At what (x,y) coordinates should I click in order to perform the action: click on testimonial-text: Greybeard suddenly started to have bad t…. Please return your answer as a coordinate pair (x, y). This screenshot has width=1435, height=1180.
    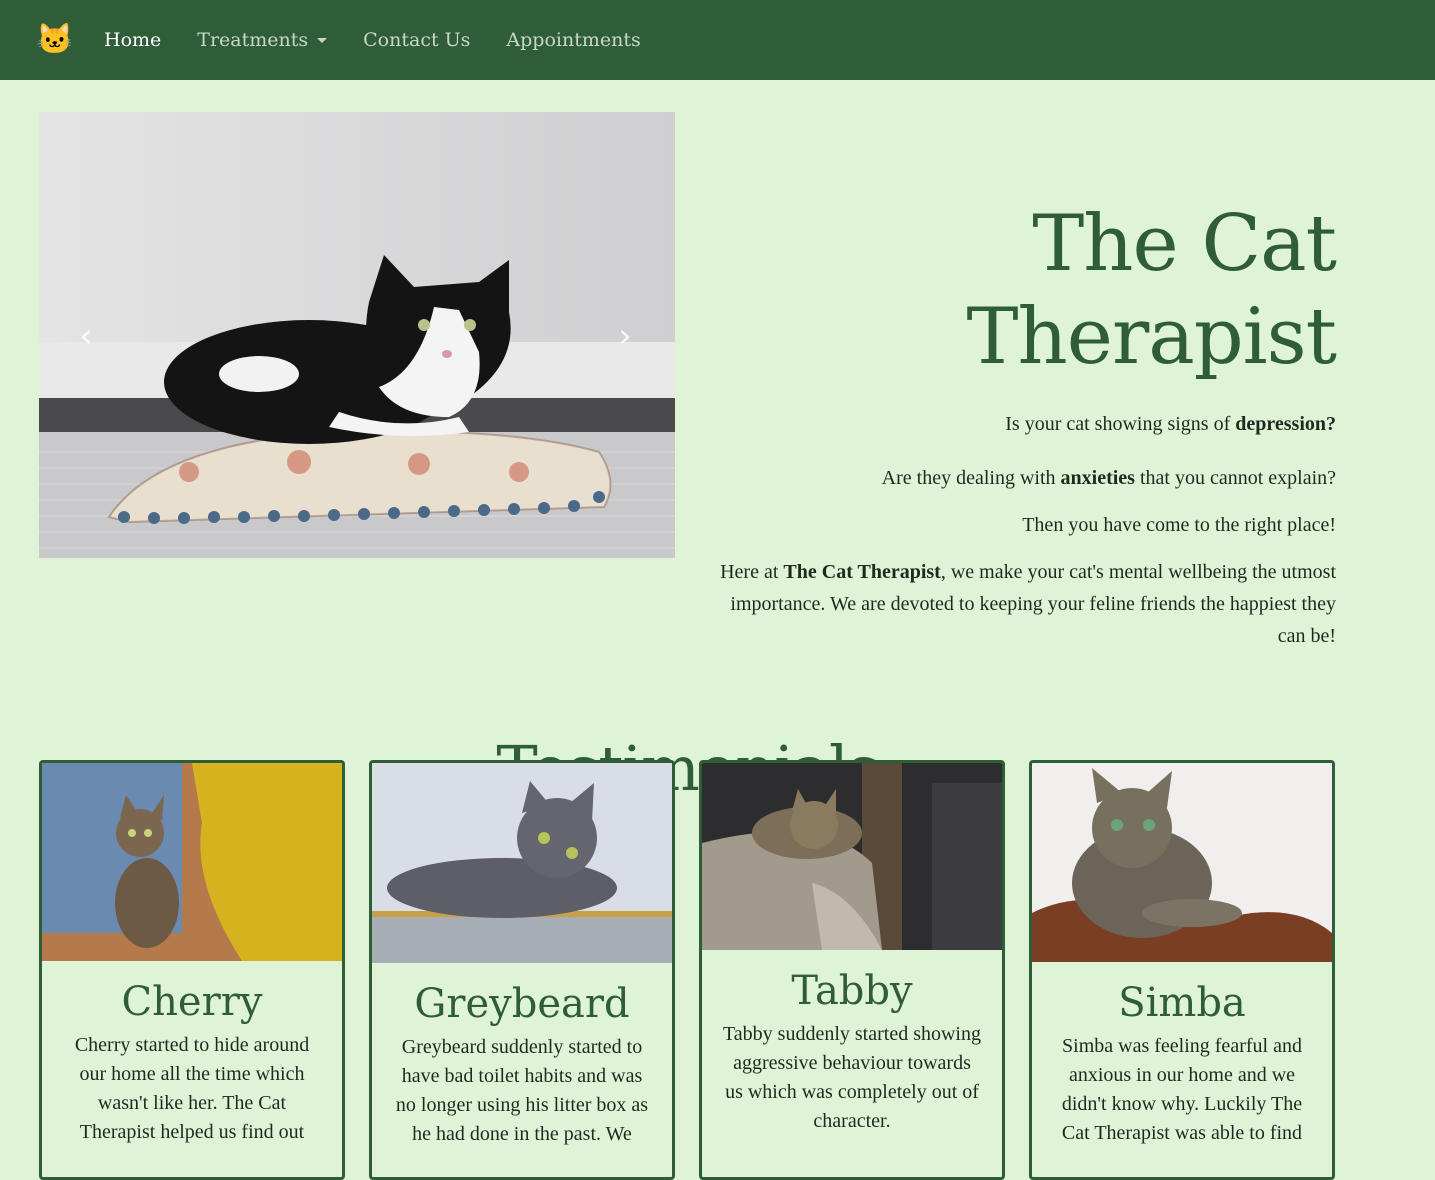
    Looking at the image, I should click on (522, 1090).